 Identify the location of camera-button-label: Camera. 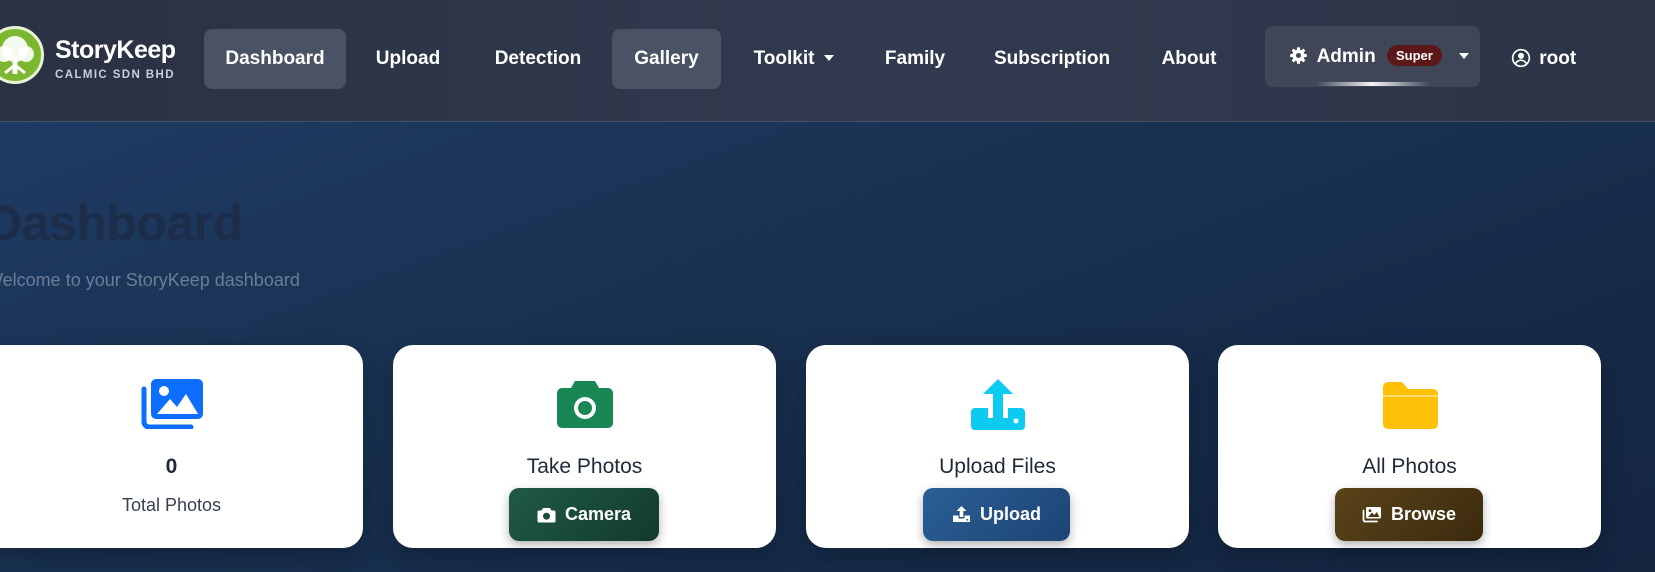
(598, 514).